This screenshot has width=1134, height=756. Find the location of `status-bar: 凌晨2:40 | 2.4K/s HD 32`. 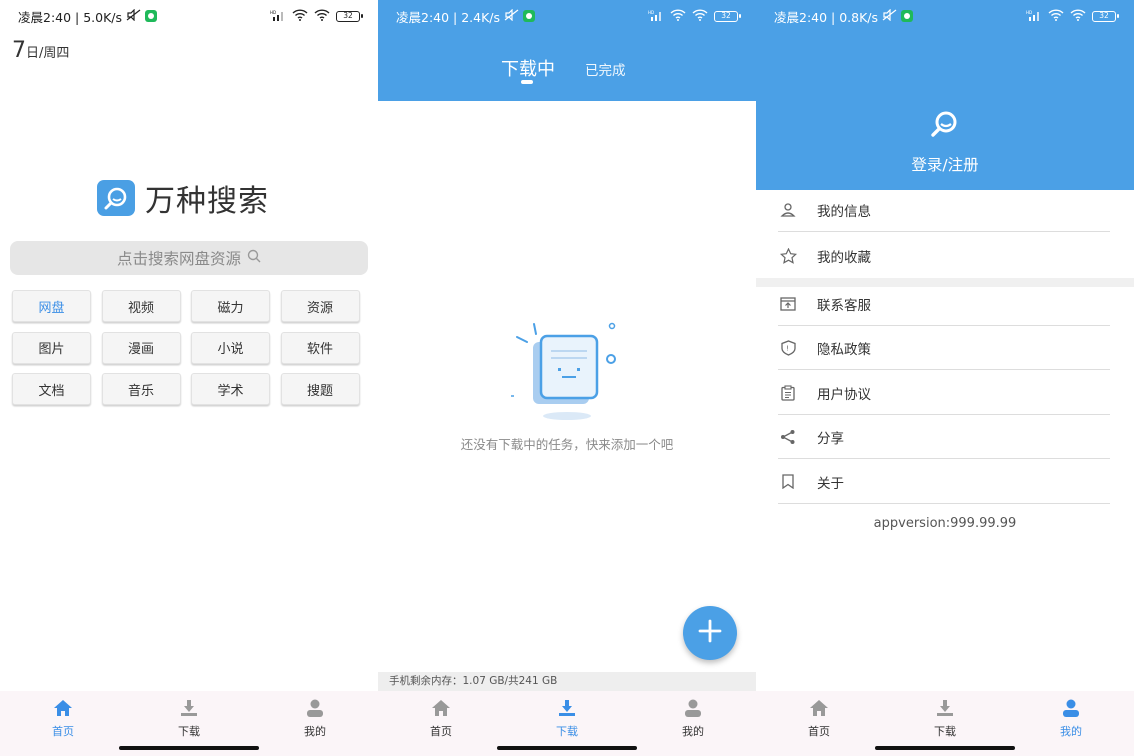

status-bar: 凌晨2:40 | 2.4K/s HD 32 is located at coordinates (567, 16).